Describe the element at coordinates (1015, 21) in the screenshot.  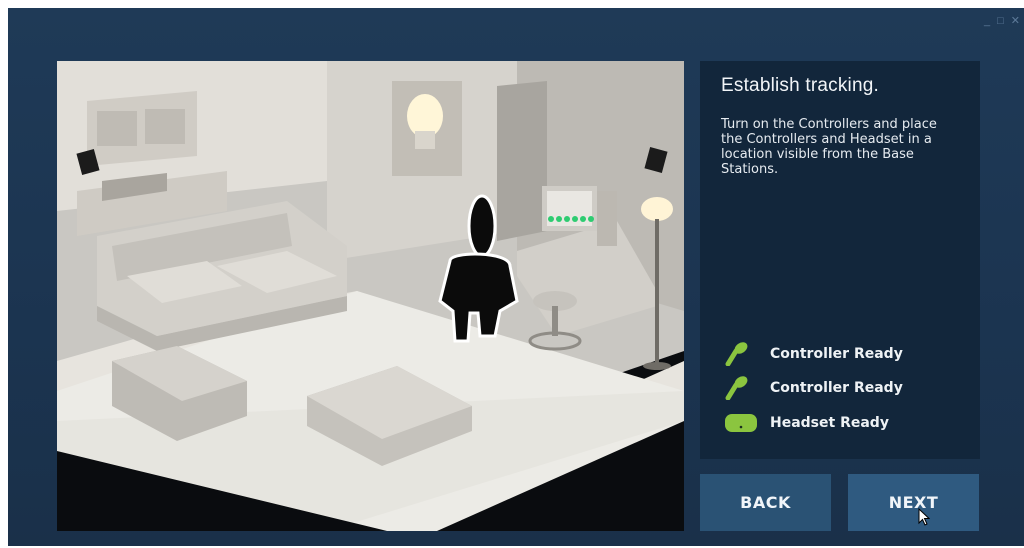
I see `close-button: ✕` at that location.